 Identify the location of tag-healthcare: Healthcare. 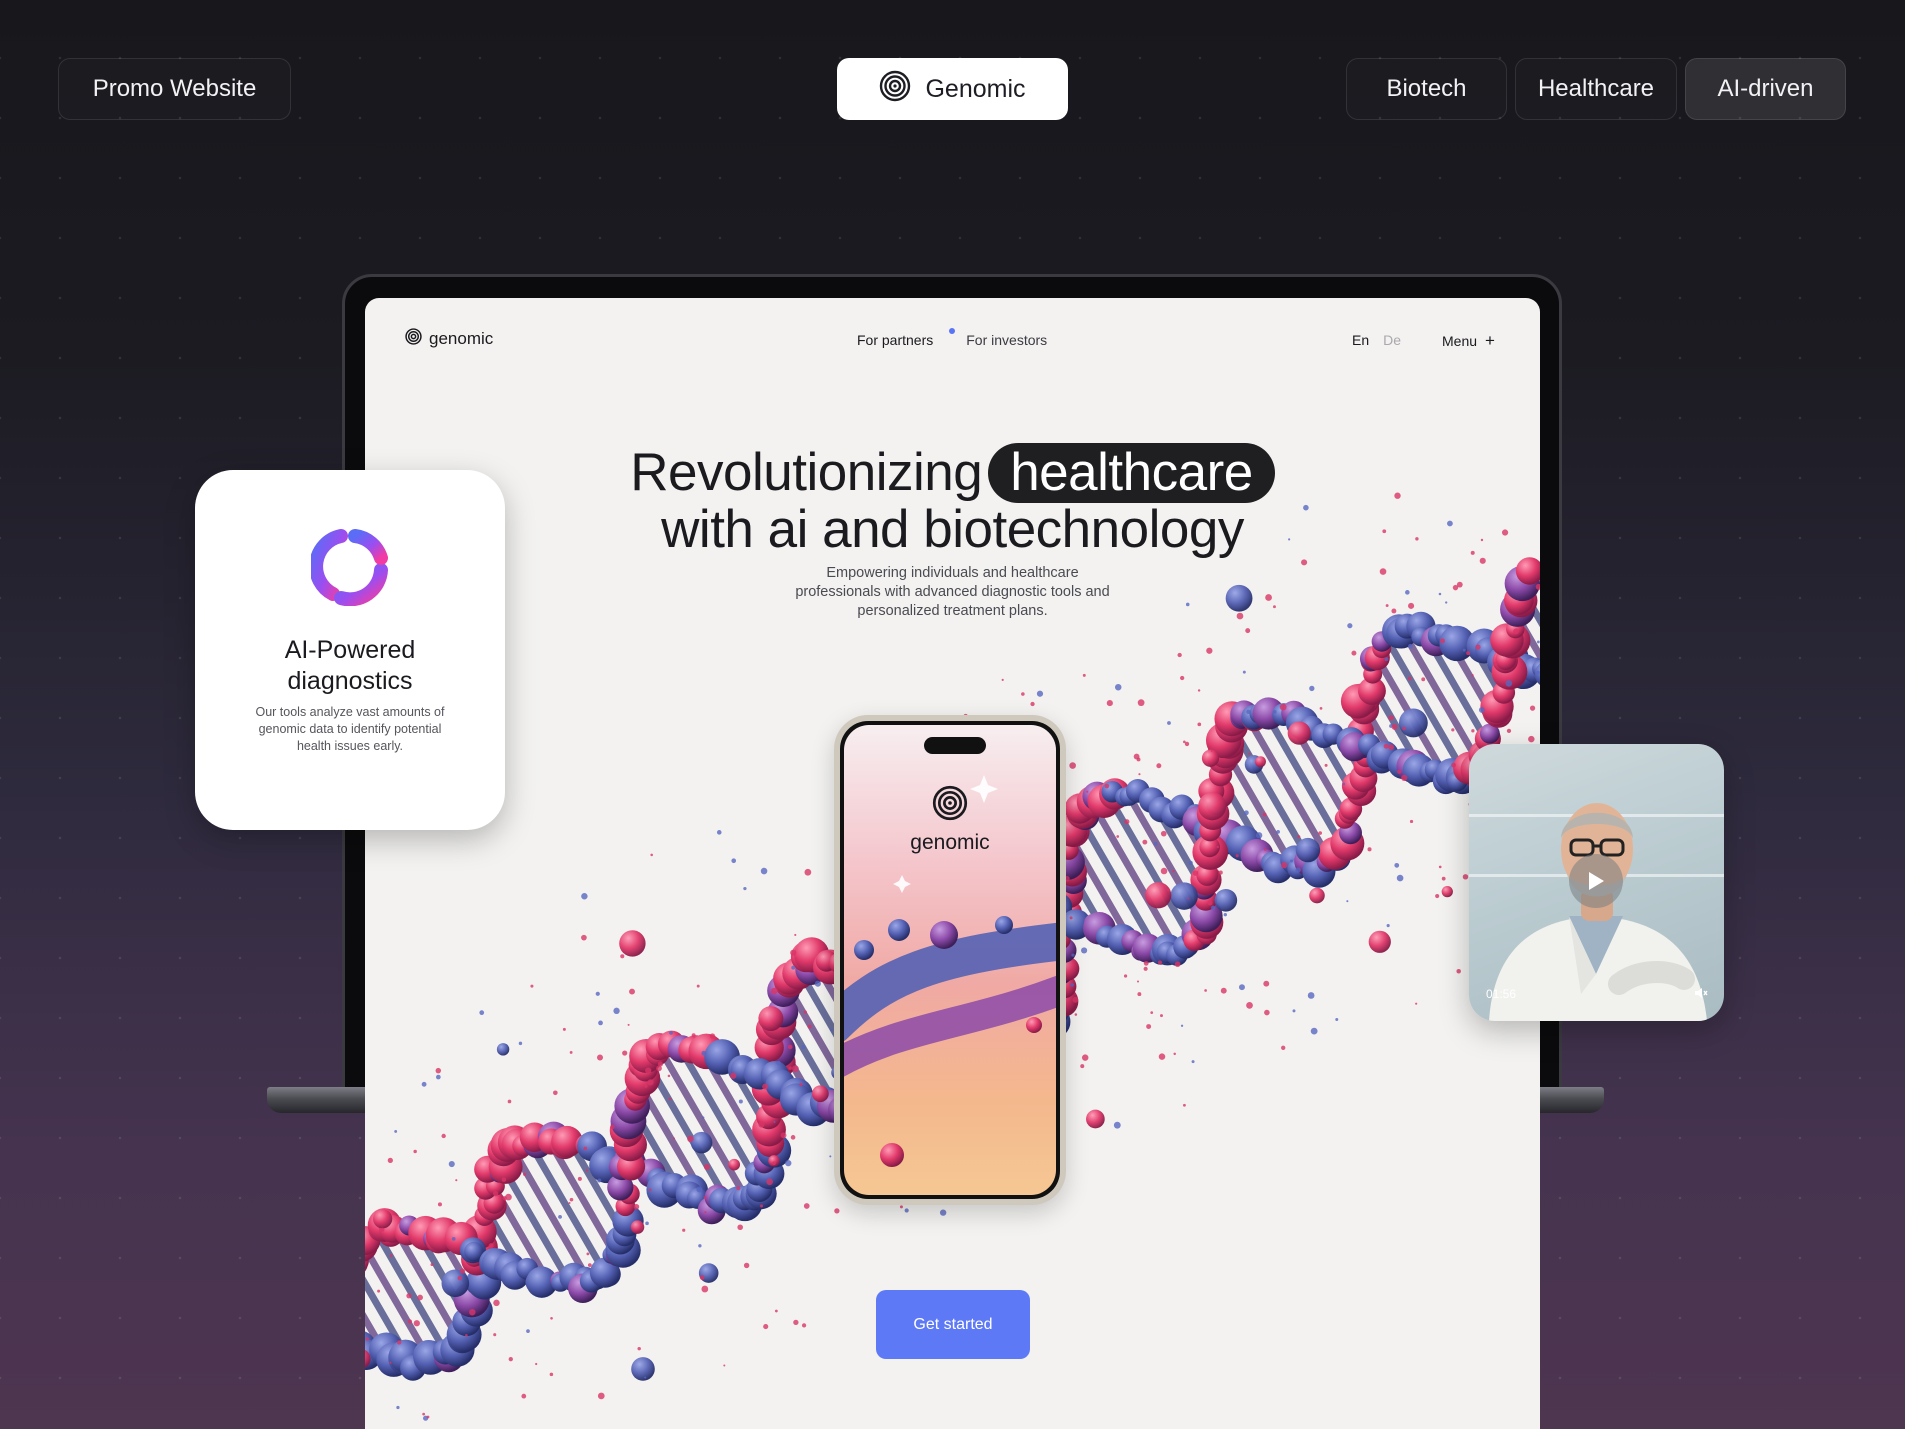
(1596, 89).